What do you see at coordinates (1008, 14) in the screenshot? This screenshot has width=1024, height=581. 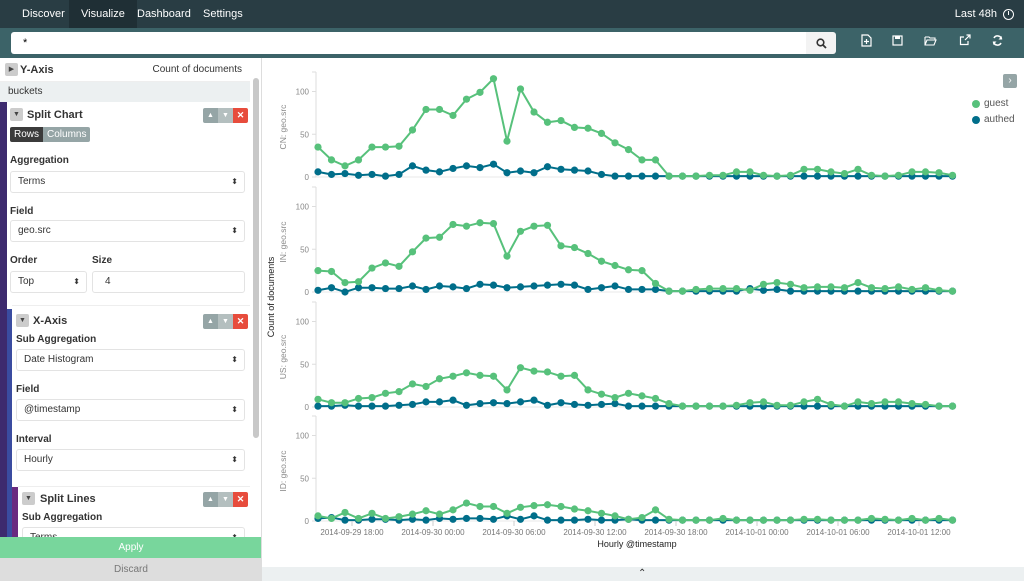 I see `clock-icon` at bounding box center [1008, 14].